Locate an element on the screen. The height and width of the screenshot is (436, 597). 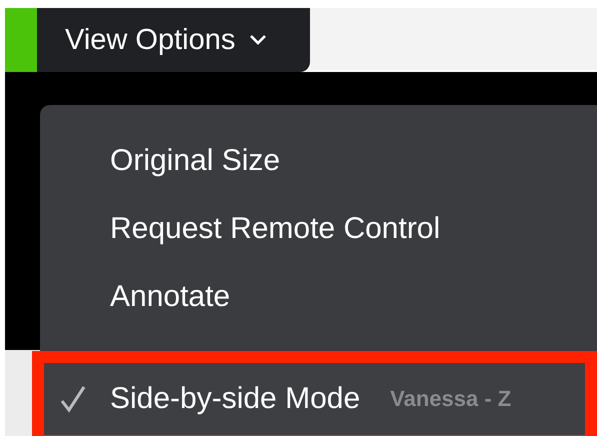
checkmark-icon is located at coordinates (73, 399).